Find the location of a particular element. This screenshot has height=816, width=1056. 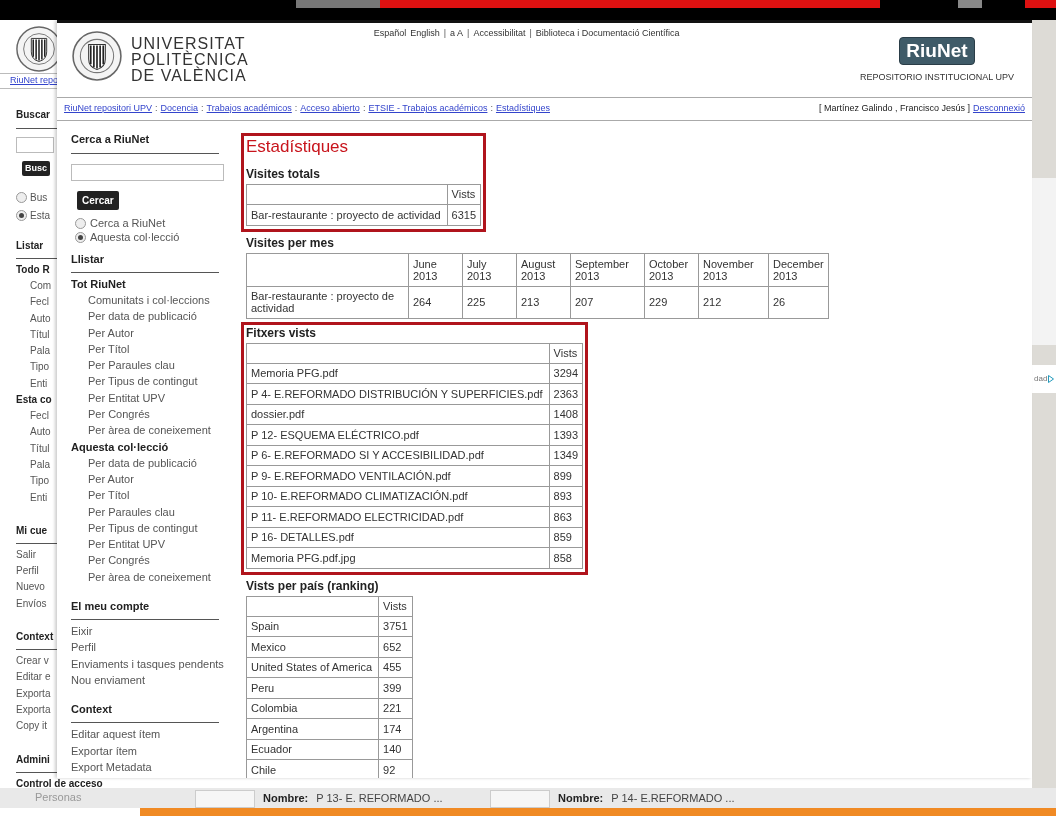

link: ETSIE - Trabajos académicos is located at coordinates (428, 109).